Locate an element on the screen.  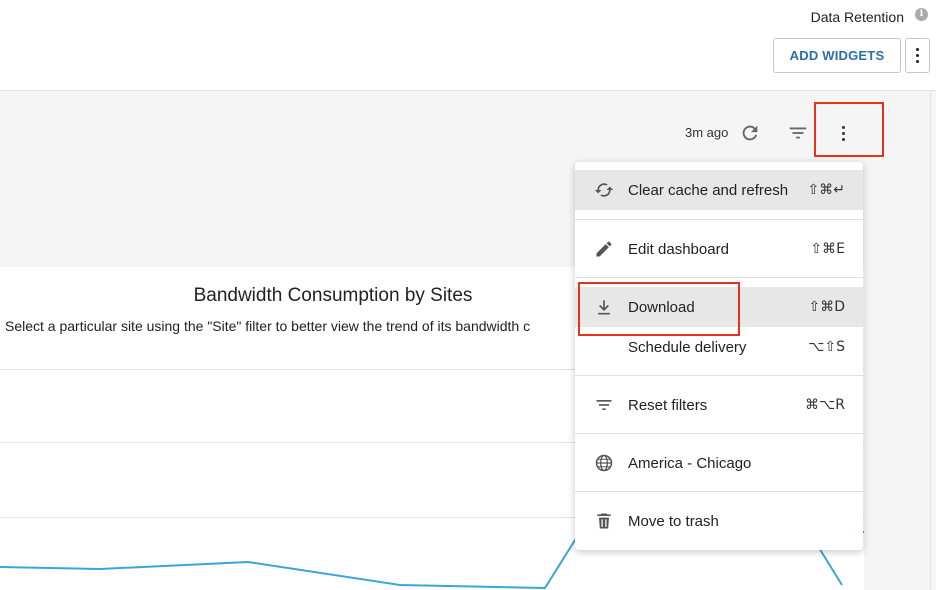
menu-item-move-to-trash: Move to trash is located at coordinates (719, 521).